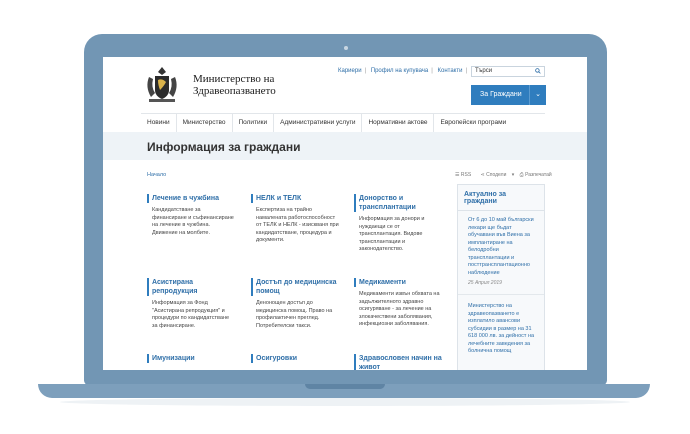 The width and height of the screenshot is (690, 434). I want to click on chevron-down-icon: ⌄, so click(537, 95).